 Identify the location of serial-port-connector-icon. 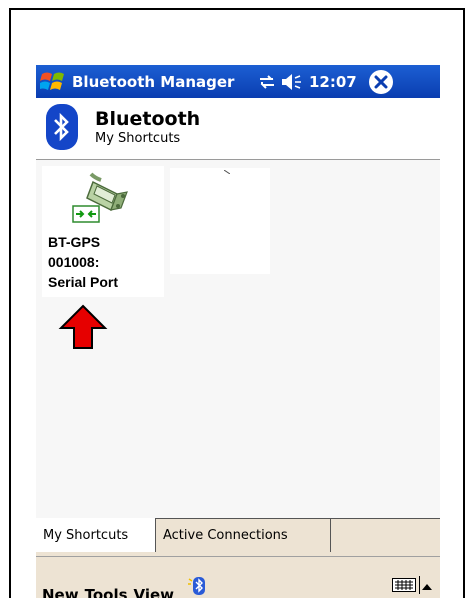
(100, 197).